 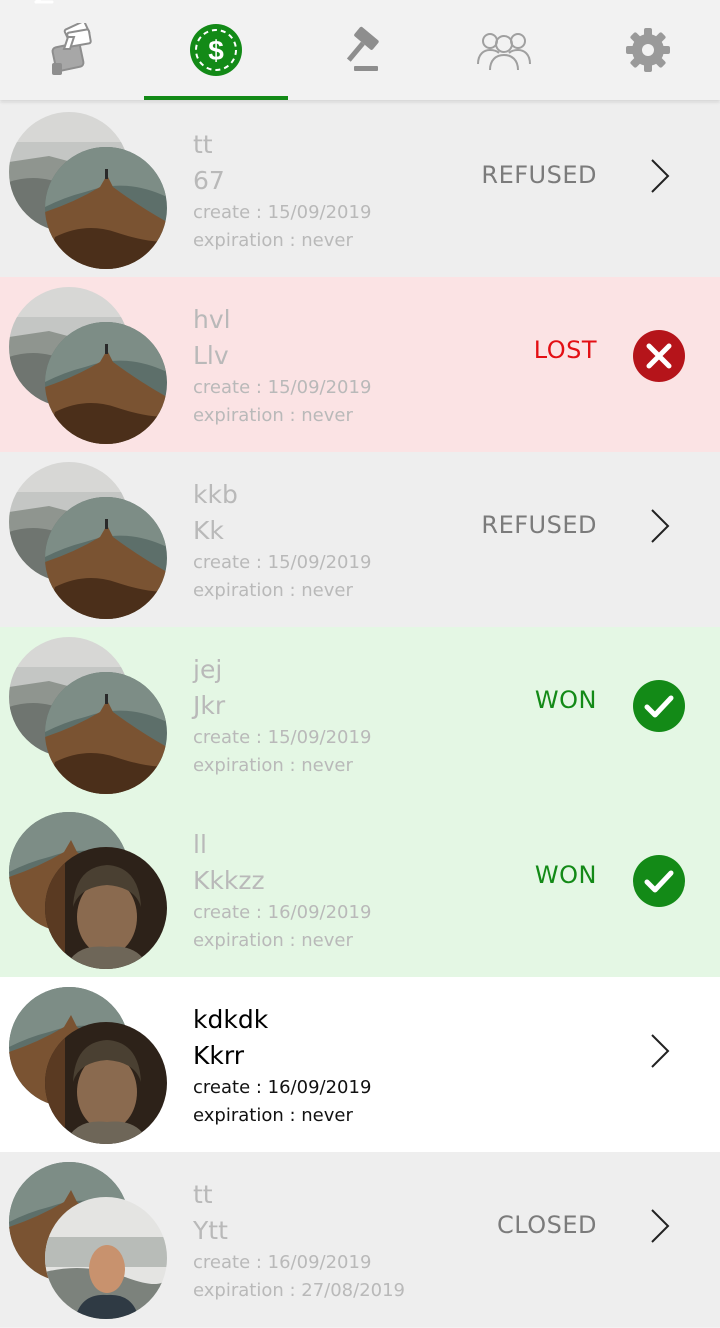 I want to click on bet-title: ll, so click(x=200, y=844).